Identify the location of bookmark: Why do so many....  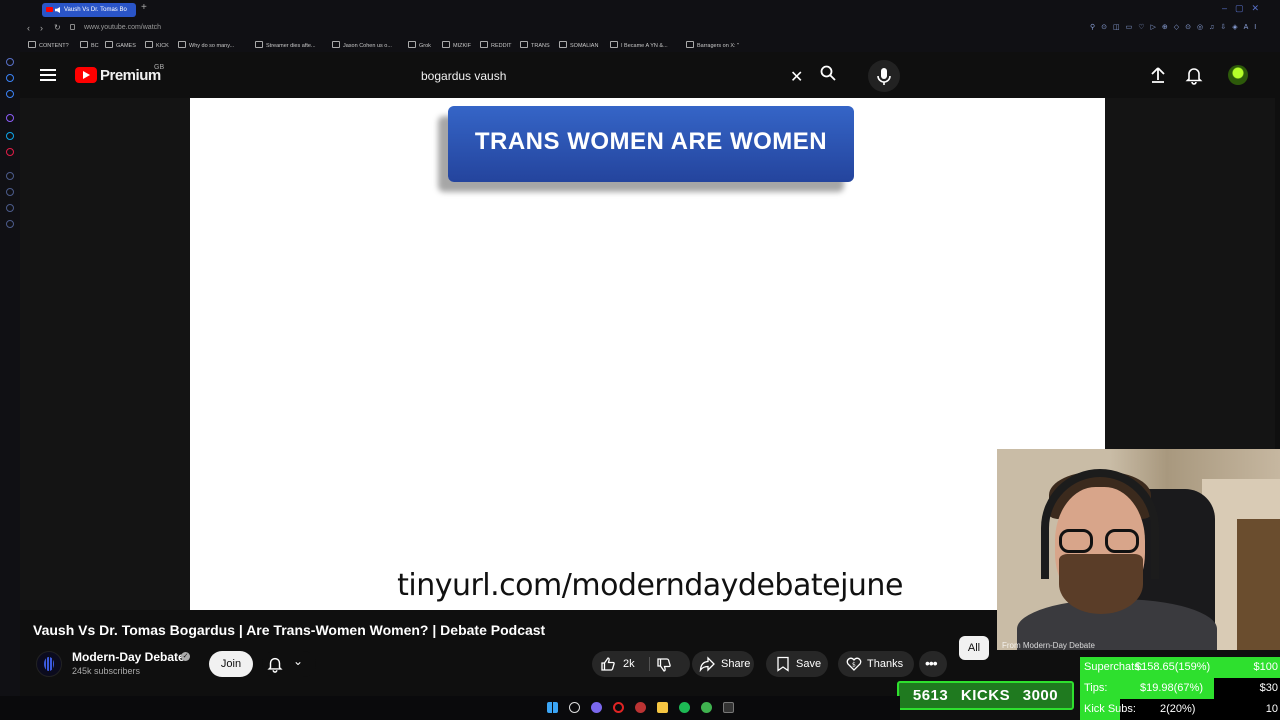
(206, 45).